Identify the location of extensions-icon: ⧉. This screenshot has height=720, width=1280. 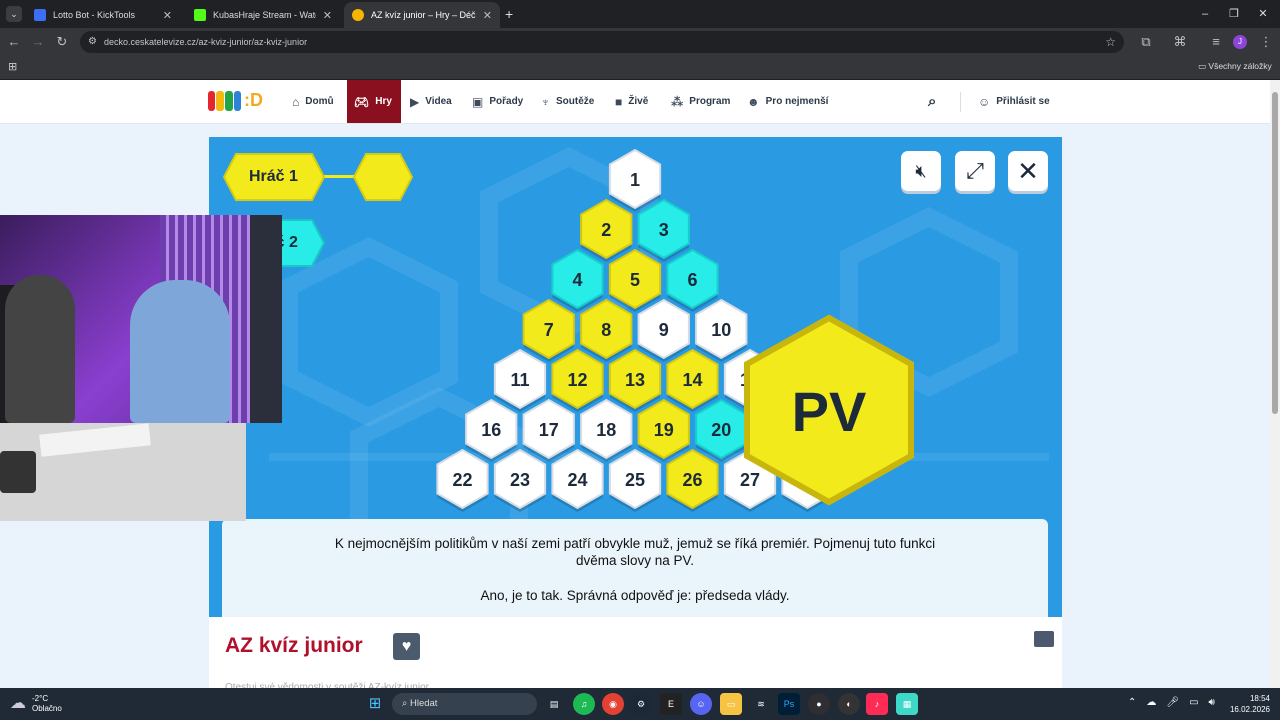
(1146, 42).